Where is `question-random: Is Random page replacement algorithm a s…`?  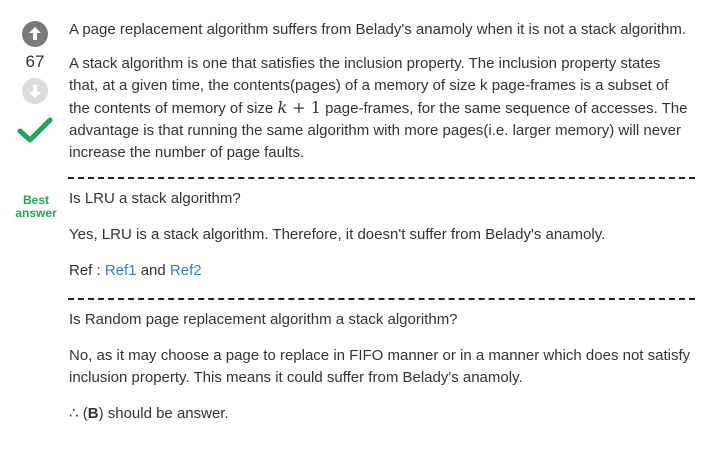
question-random: Is Random page replacement algorithm a s… is located at coordinates (263, 319).